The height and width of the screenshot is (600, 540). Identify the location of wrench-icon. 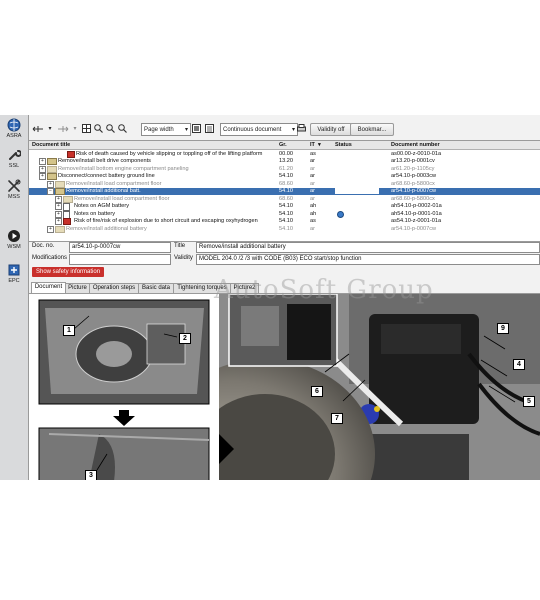
(15, 155).